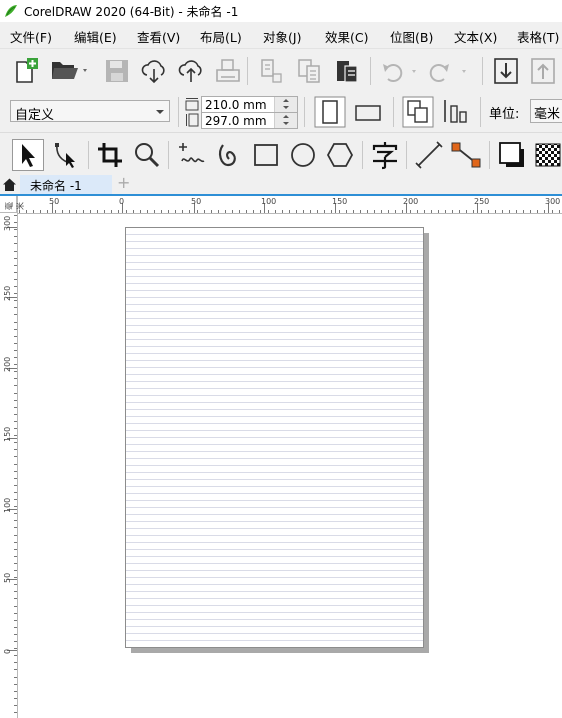 The height and width of the screenshot is (718, 562). Describe the element at coordinates (147, 155) in the screenshot. I see `zoom-tool-icon` at that location.